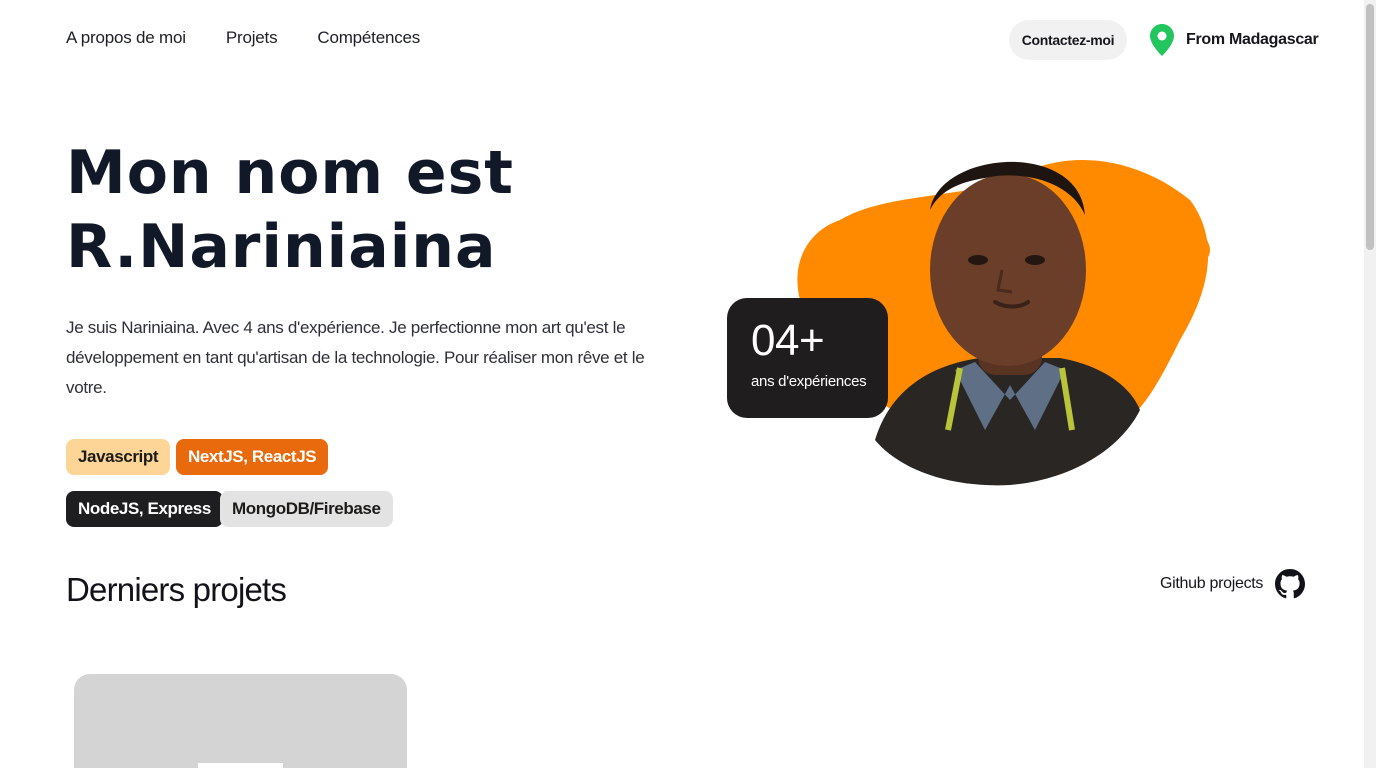 The height and width of the screenshot is (768, 1376). Describe the element at coordinates (118, 457) in the screenshot. I see `skill-tag-javascript: Javascript` at that location.